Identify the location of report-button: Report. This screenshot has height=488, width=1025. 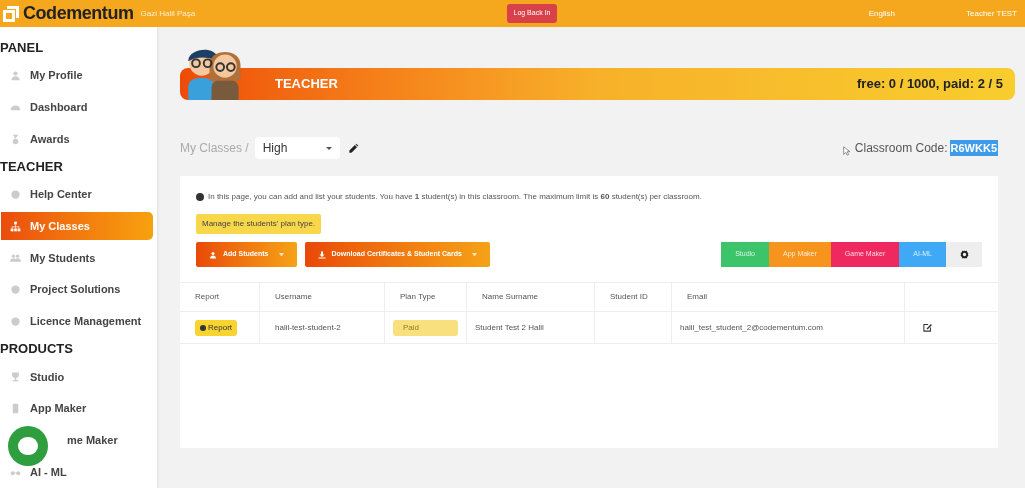
(216, 327).